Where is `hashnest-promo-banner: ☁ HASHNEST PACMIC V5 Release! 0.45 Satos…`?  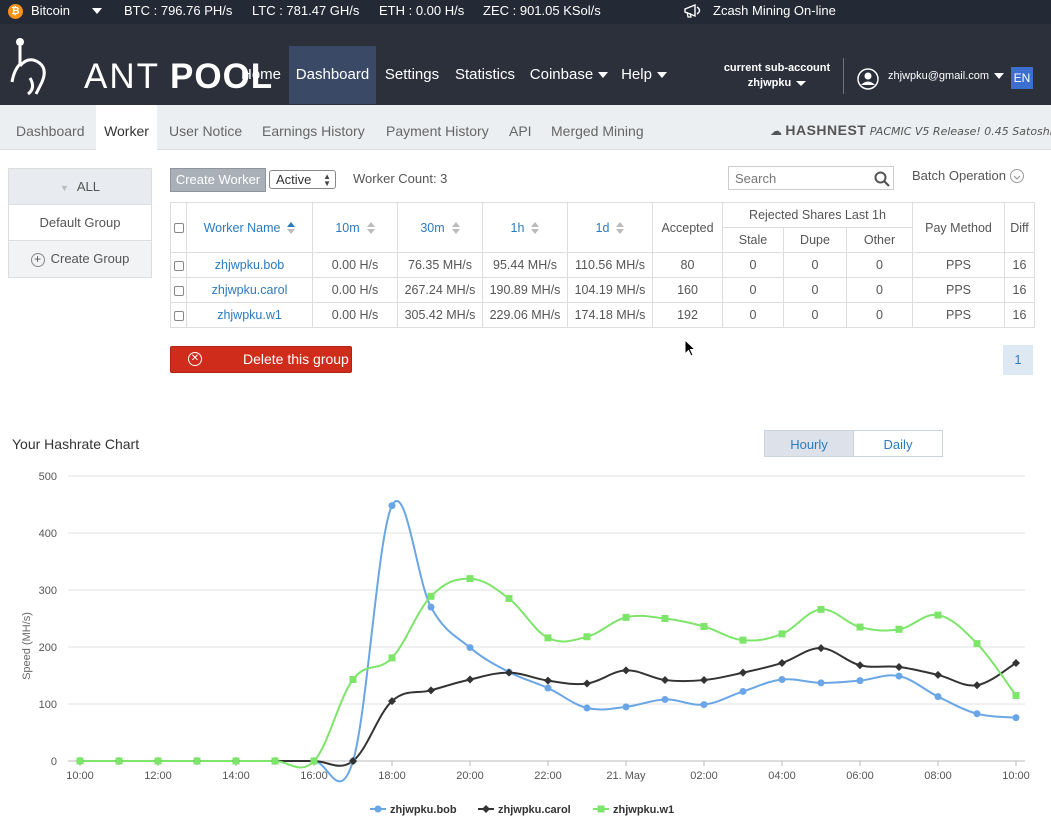
hashnest-promo-banner: ☁ HASHNEST PACMIC V5 Release! 0.45 Satos… is located at coordinates (910, 130).